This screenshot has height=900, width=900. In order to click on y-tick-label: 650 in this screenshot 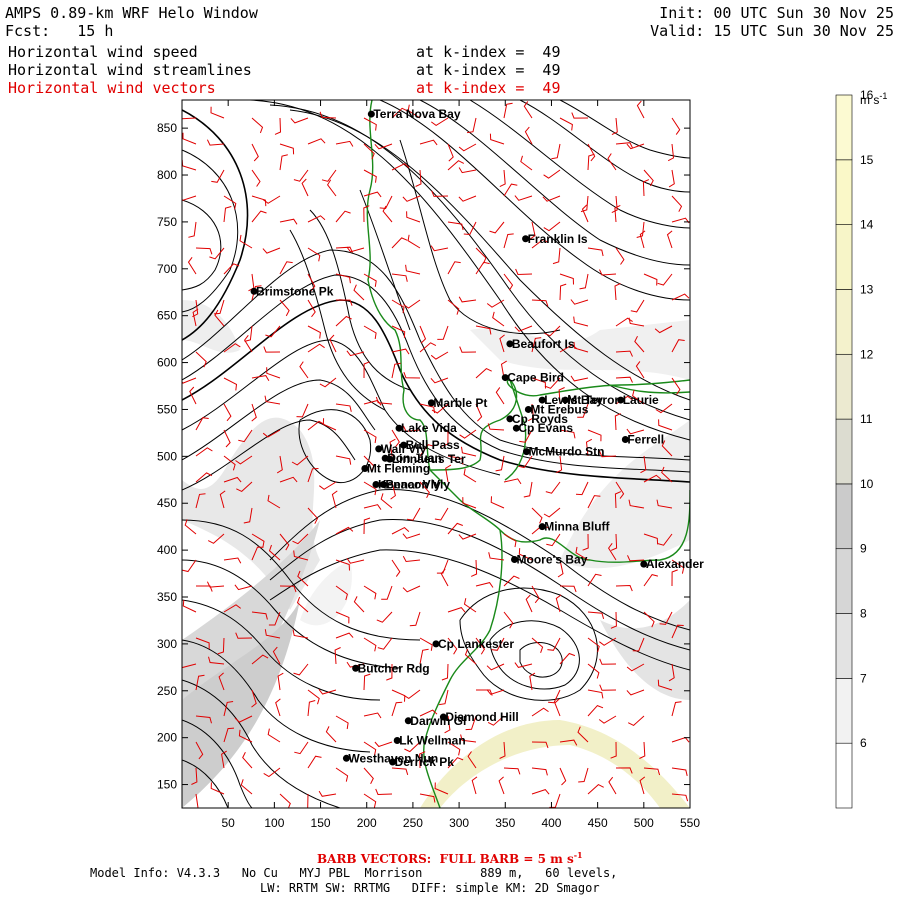, I will do `click(167, 316)`.